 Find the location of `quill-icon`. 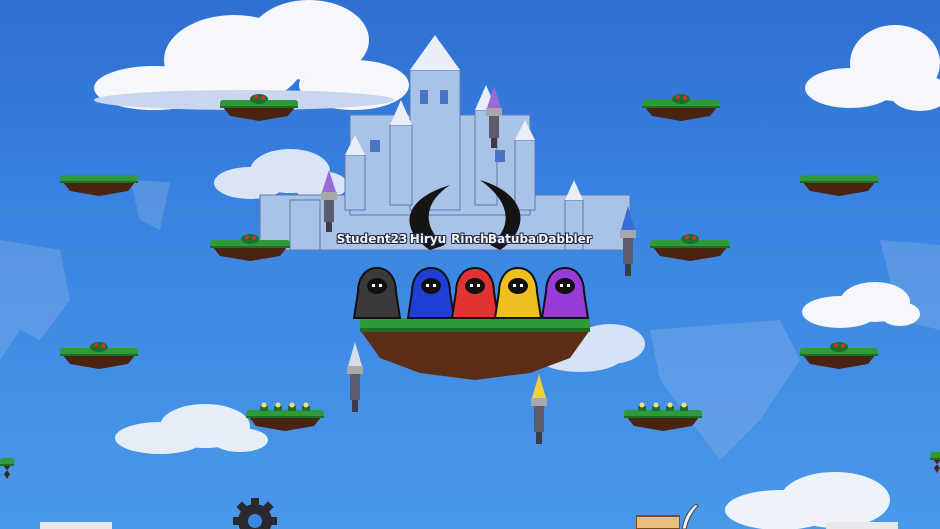

quill-icon is located at coordinates (689, 516).